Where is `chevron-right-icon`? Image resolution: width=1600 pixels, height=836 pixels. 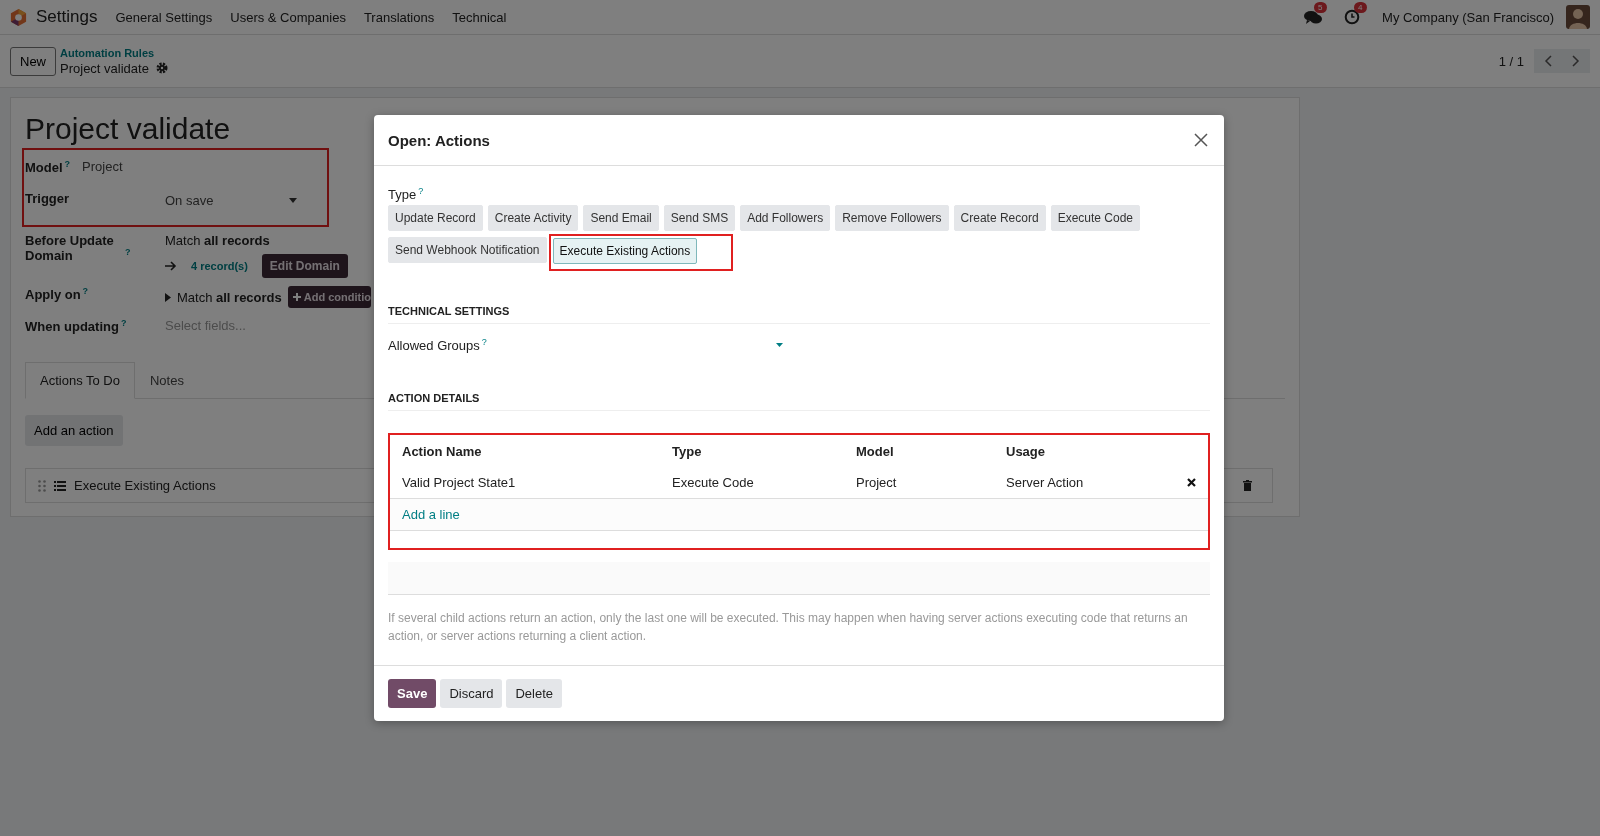 chevron-right-icon is located at coordinates (1576, 61).